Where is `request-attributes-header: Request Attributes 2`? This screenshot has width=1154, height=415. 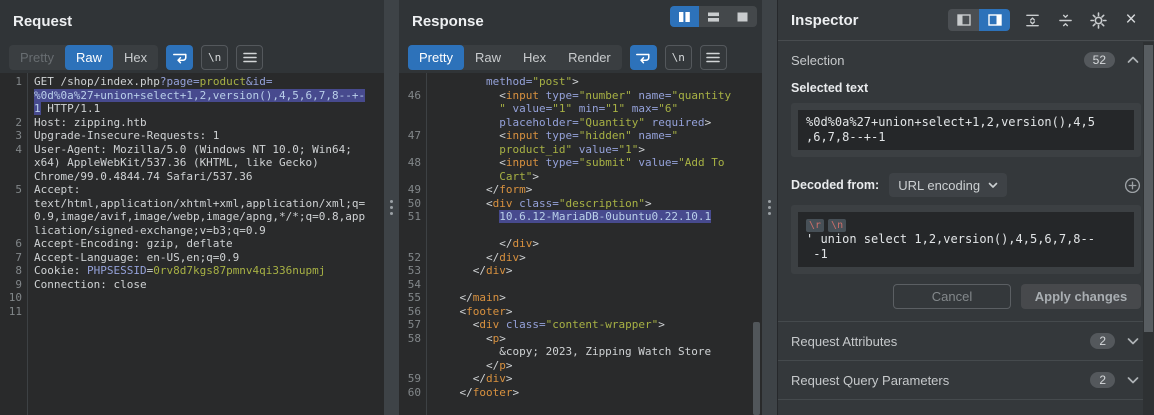
request-attributes-header: Request Attributes 2 is located at coordinates (966, 341).